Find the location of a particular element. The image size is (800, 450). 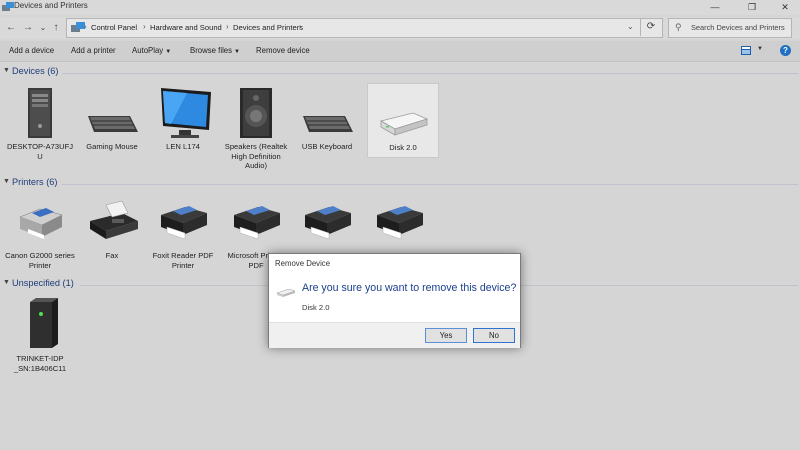

up-button: ↑ is located at coordinates (56, 28).